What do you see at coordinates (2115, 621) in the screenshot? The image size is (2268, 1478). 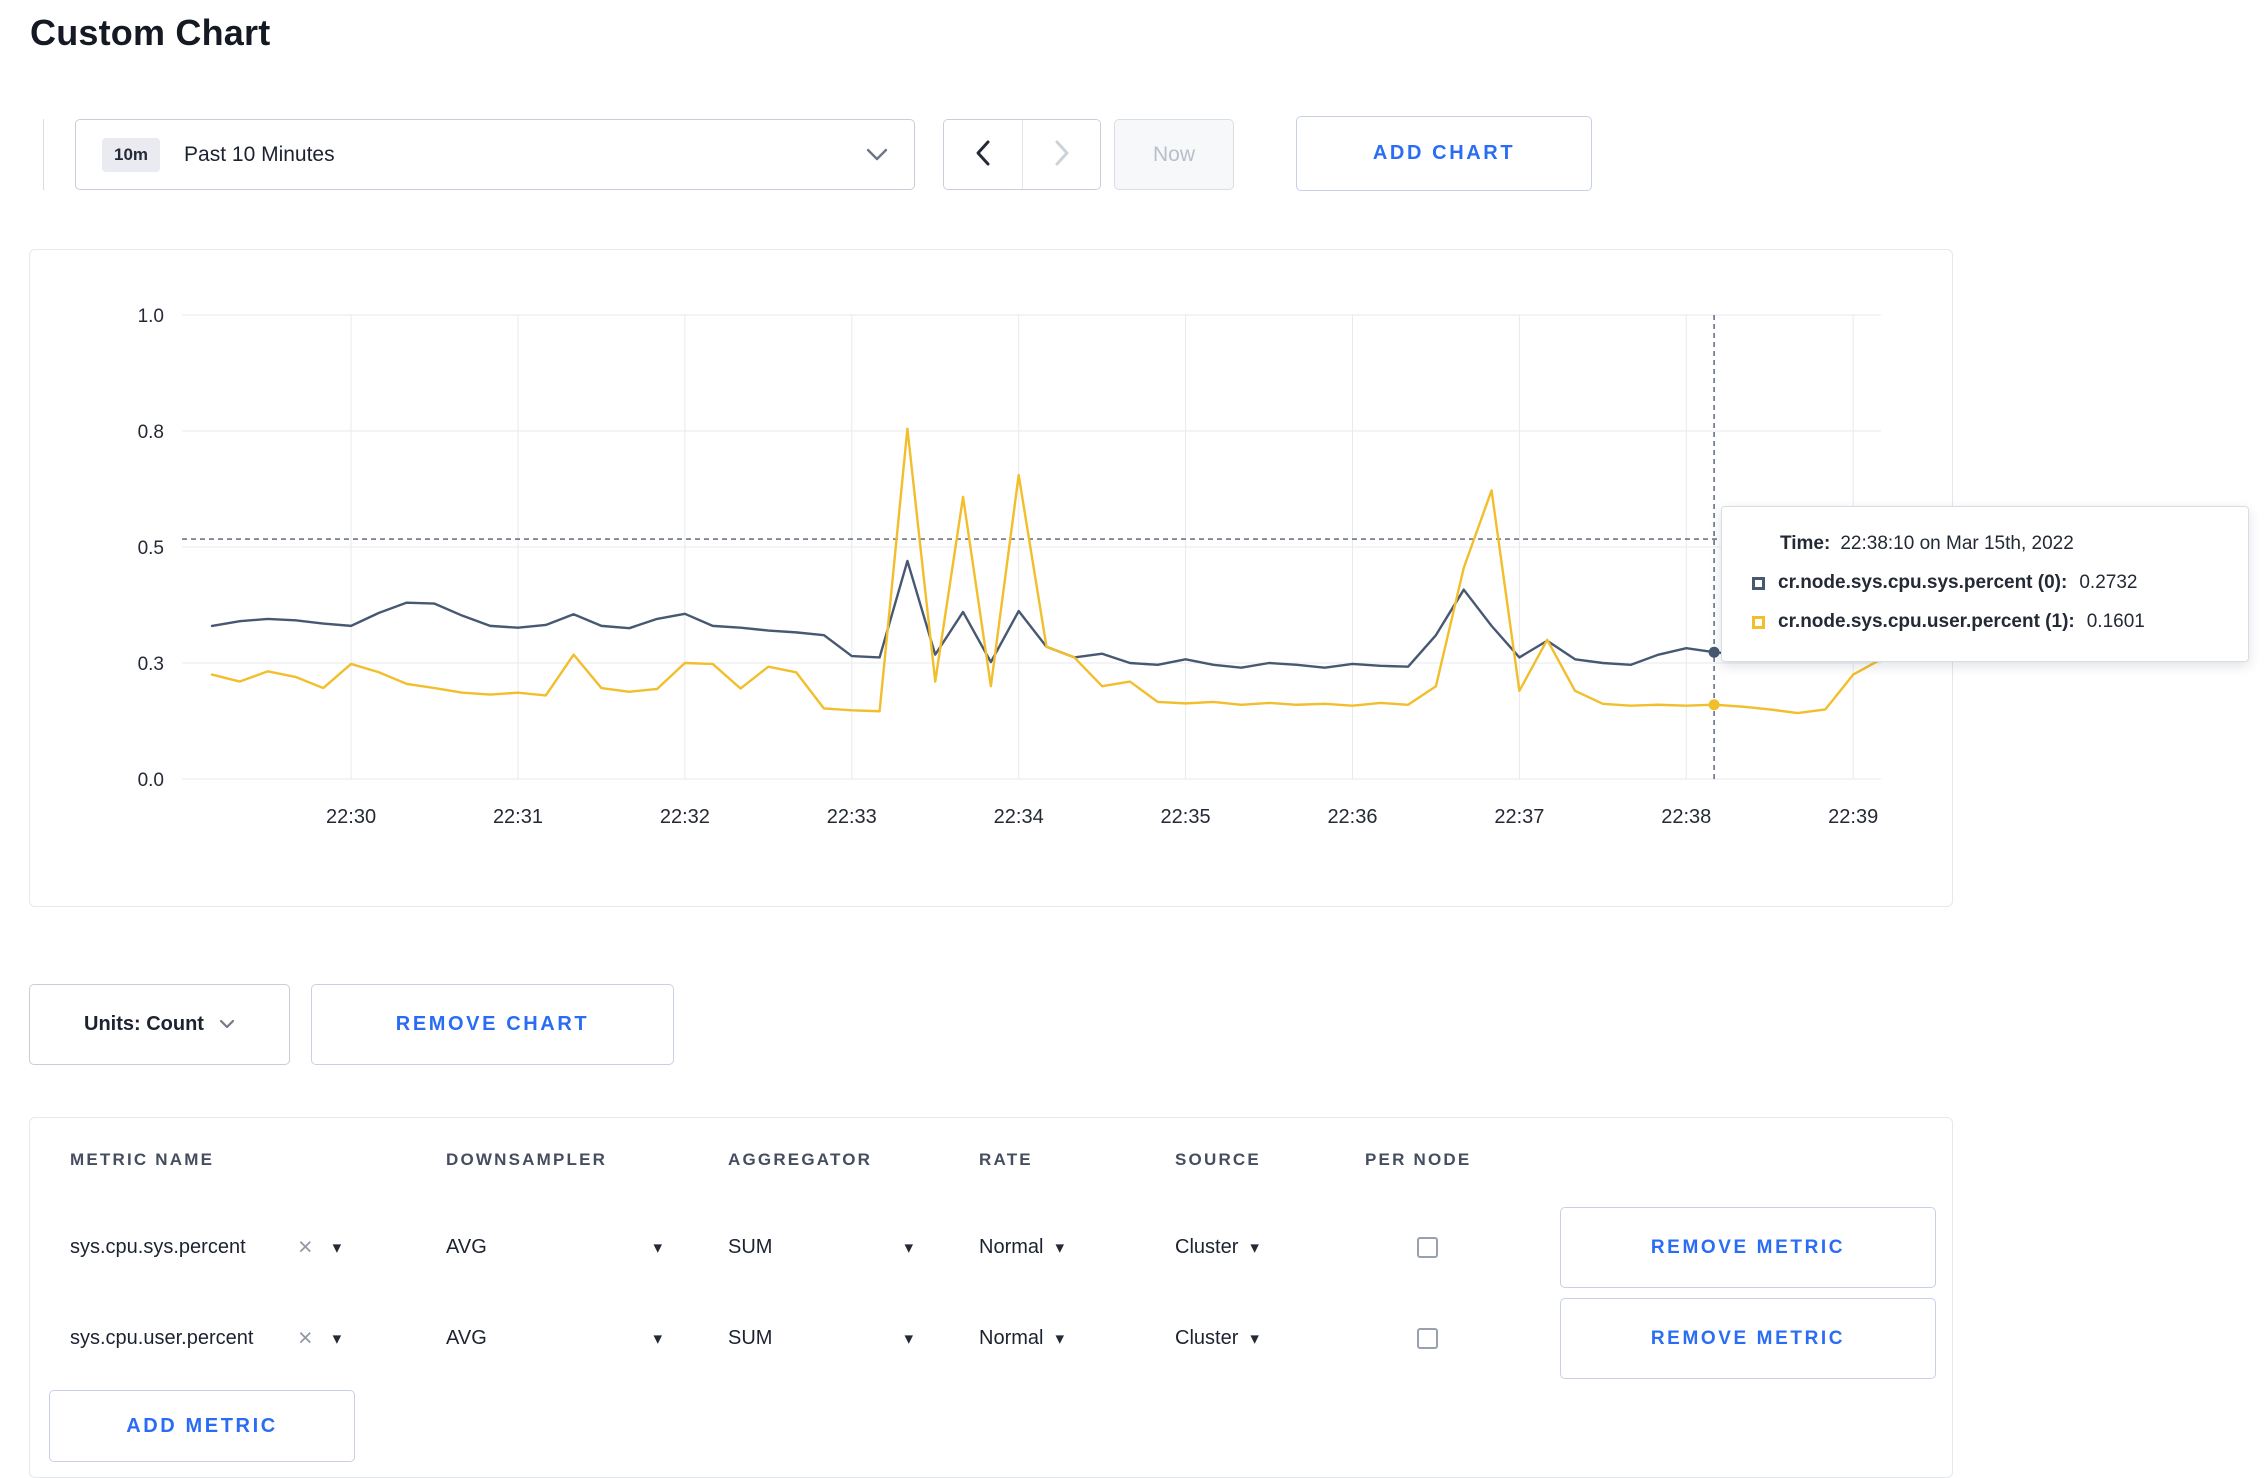 I see `tooltip-series-value: 0.1601` at bounding box center [2115, 621].